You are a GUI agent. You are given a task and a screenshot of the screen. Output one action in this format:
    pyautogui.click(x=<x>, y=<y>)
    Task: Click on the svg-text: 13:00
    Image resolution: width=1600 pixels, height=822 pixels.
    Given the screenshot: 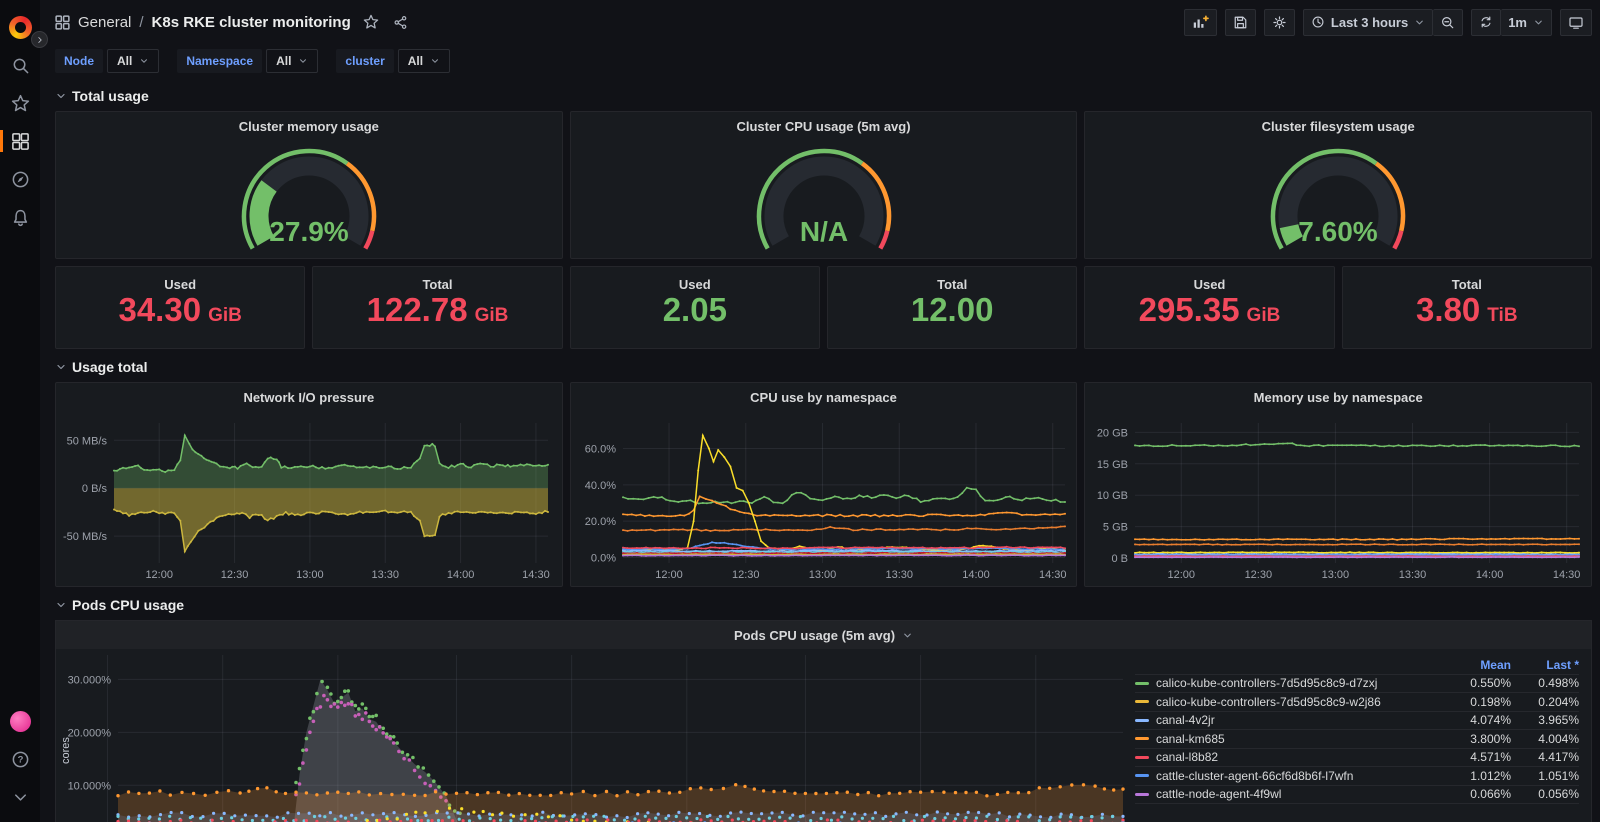 What is the action you would take?
    pyautogui.click(x=310, y=575)
    